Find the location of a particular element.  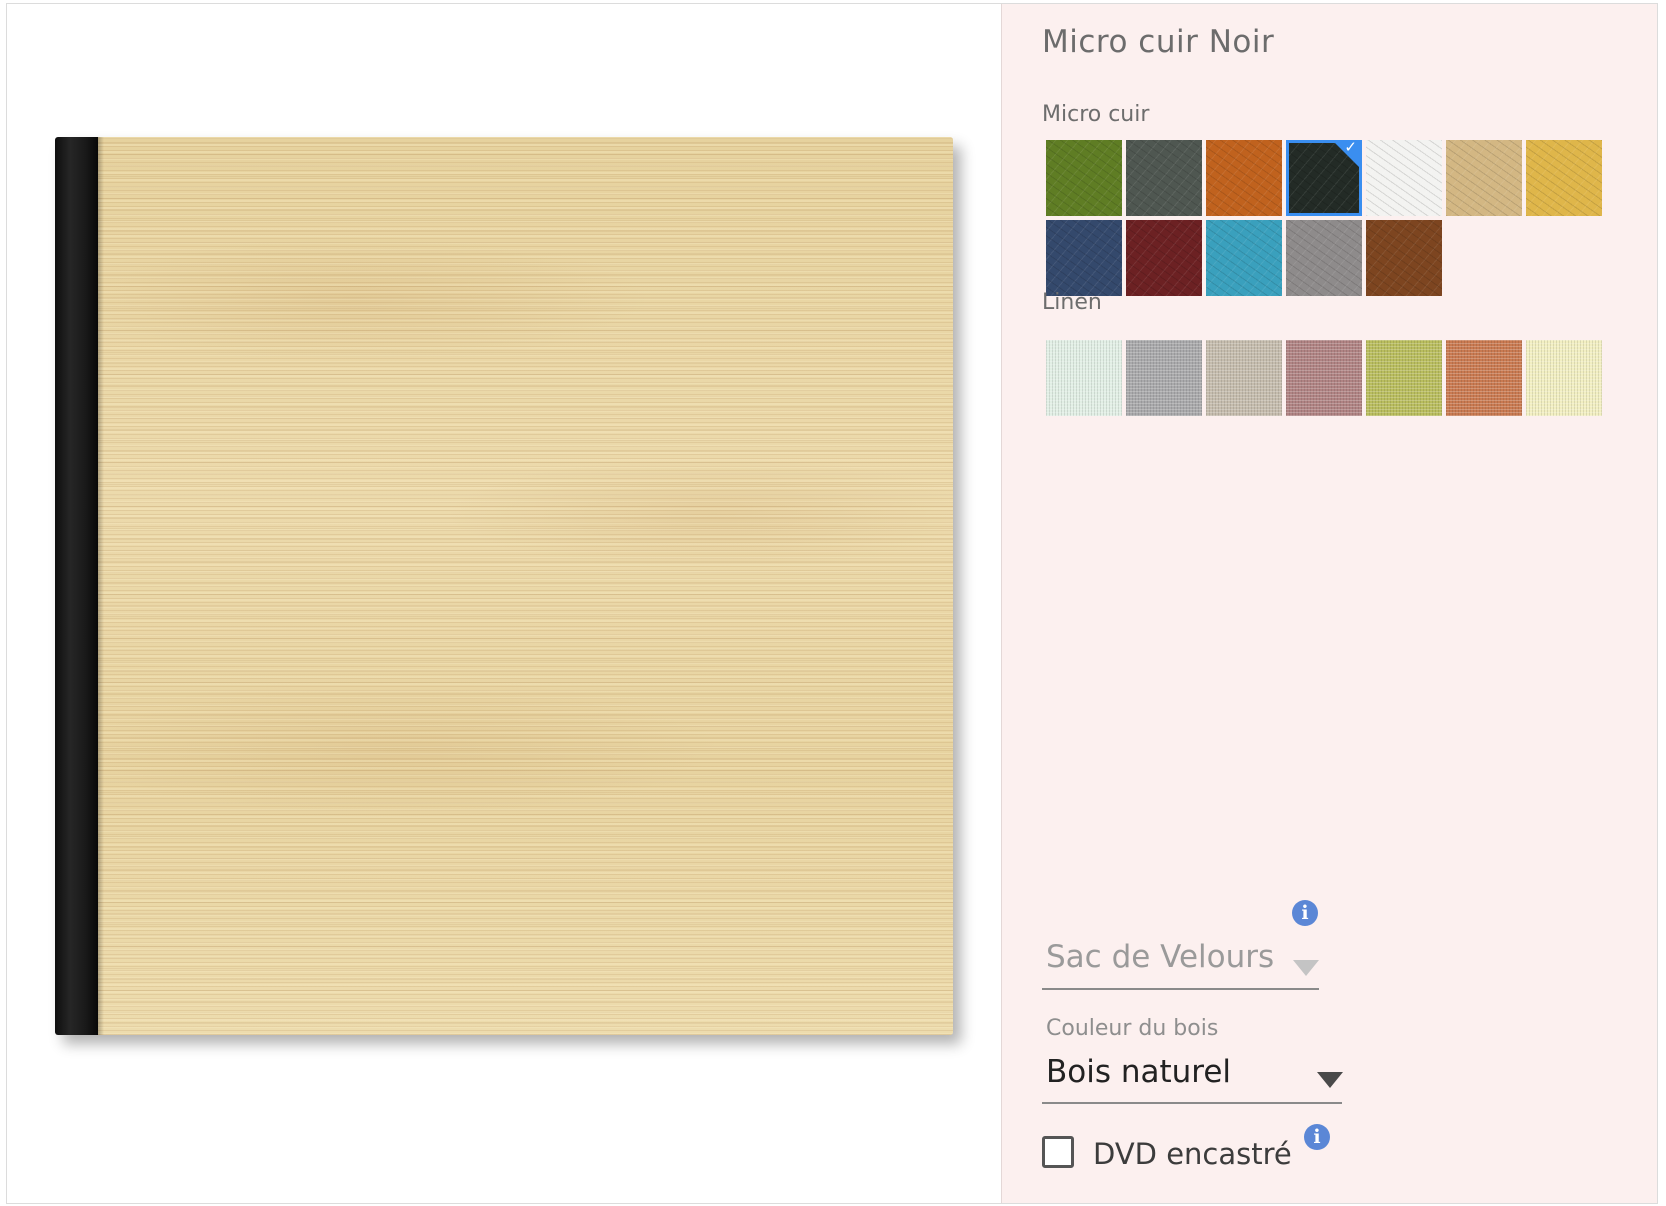

swatch-olive is located at coordinates (1084, 178).